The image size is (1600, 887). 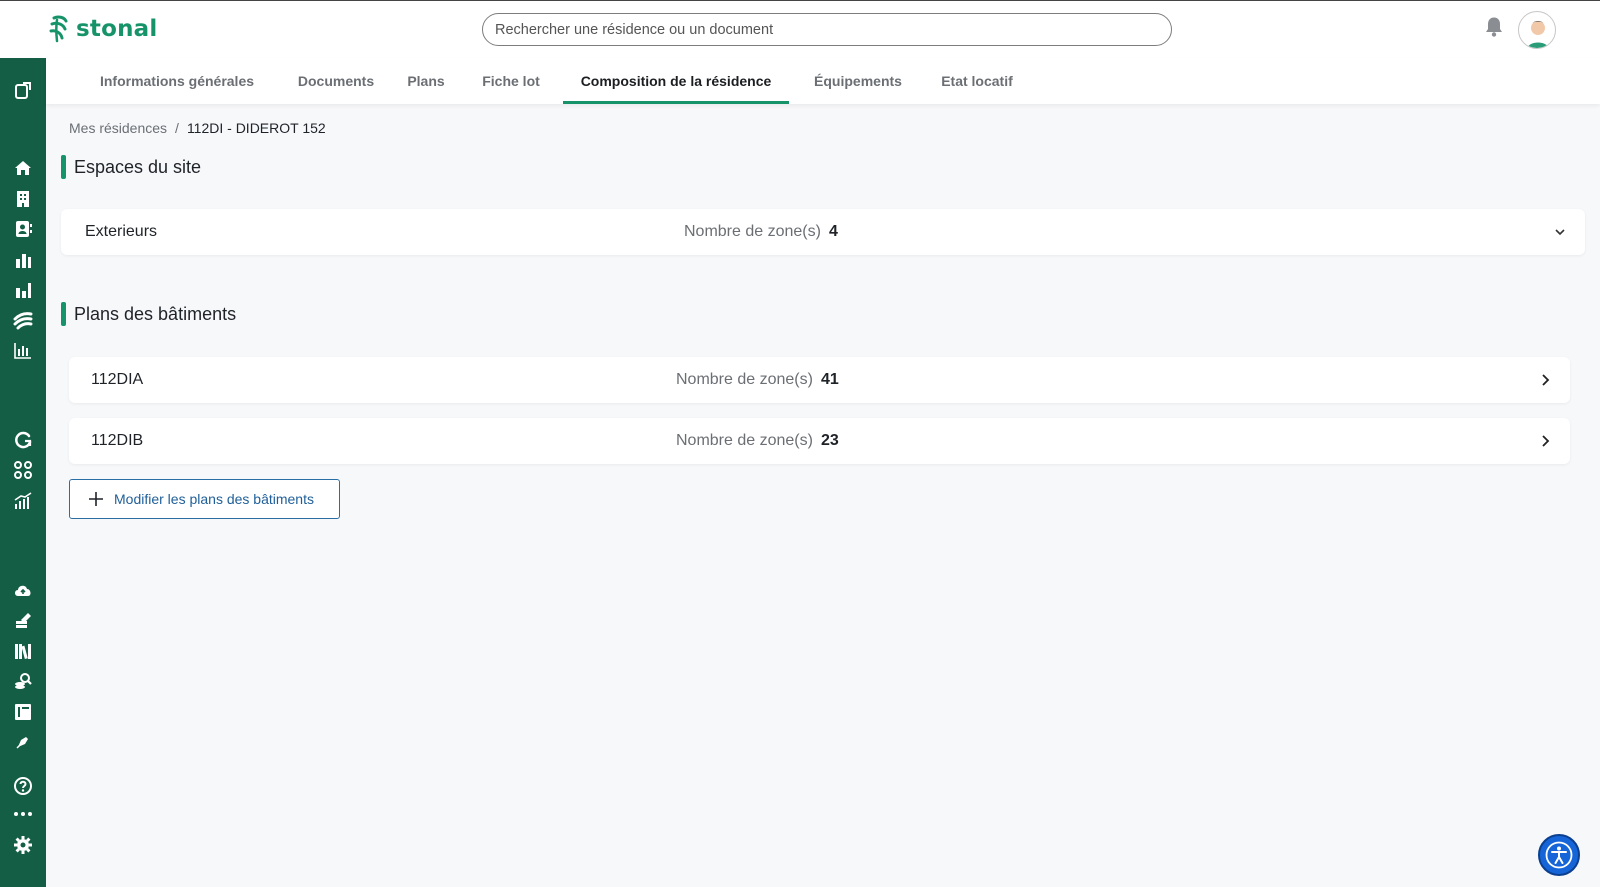 I want to click on building-row-112dib: 112DIB Nombre de zone(s) 23, so click(x=819, y=441).